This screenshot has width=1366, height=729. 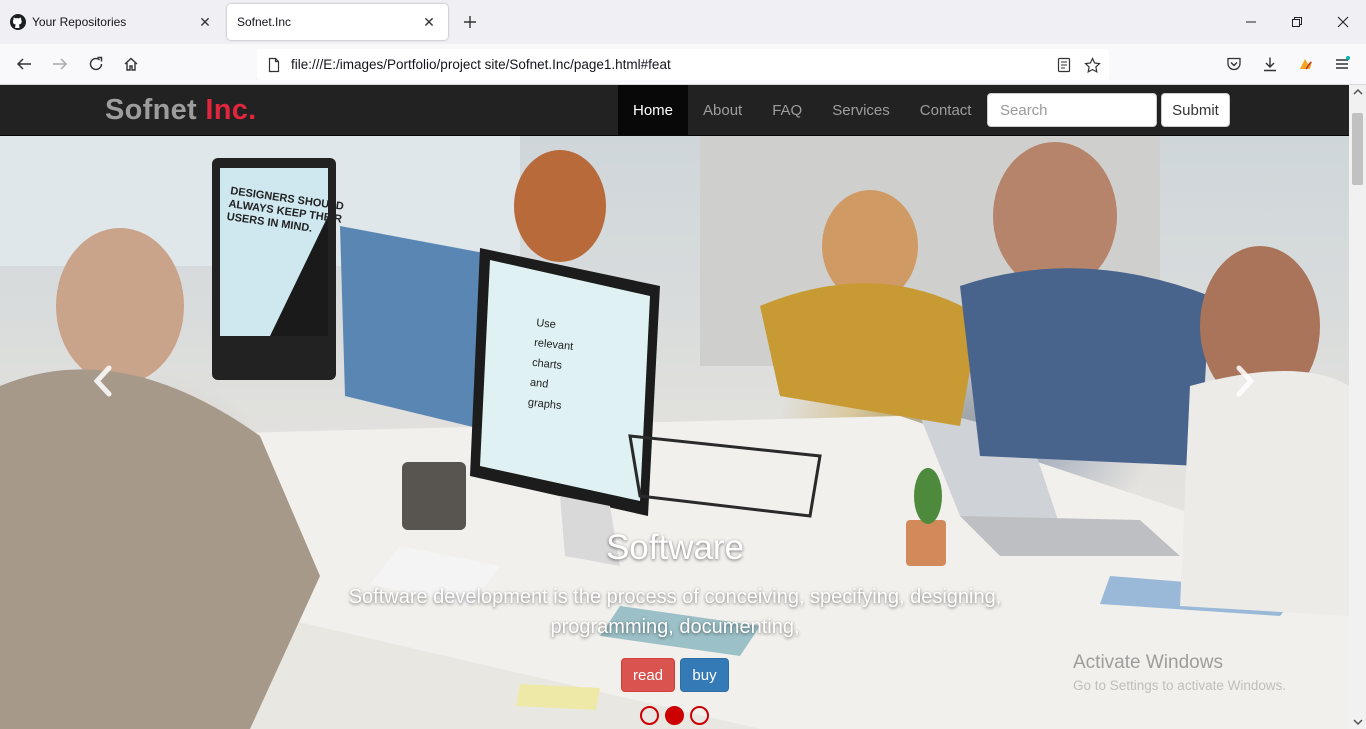 What do you see at coordinates (704, 675) in the screenshot?
I see `buy-button: buy` at bounding box center [704, 675].